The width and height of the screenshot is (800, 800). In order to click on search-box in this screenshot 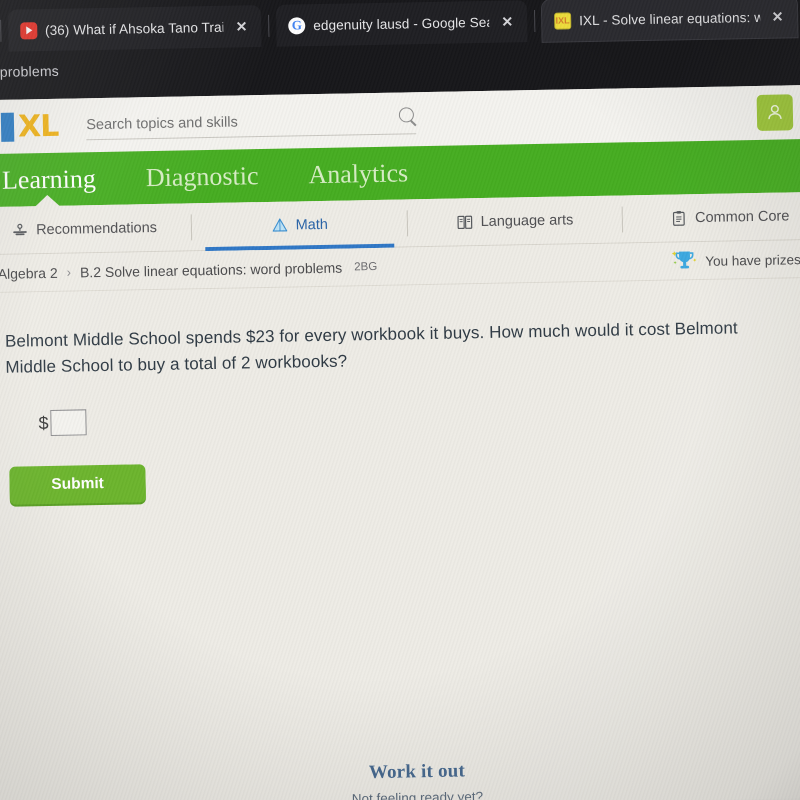, I will do `click(251, 122)`.